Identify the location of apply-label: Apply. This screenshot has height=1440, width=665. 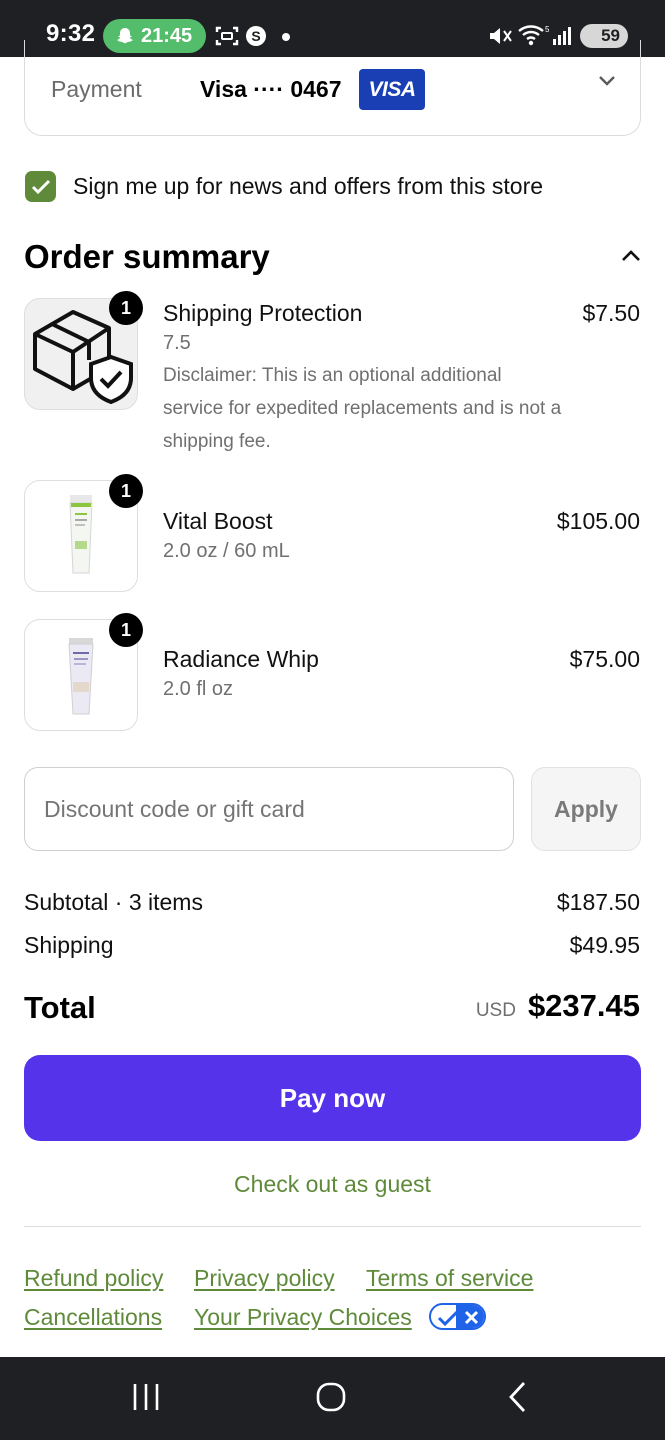
(586, 808).